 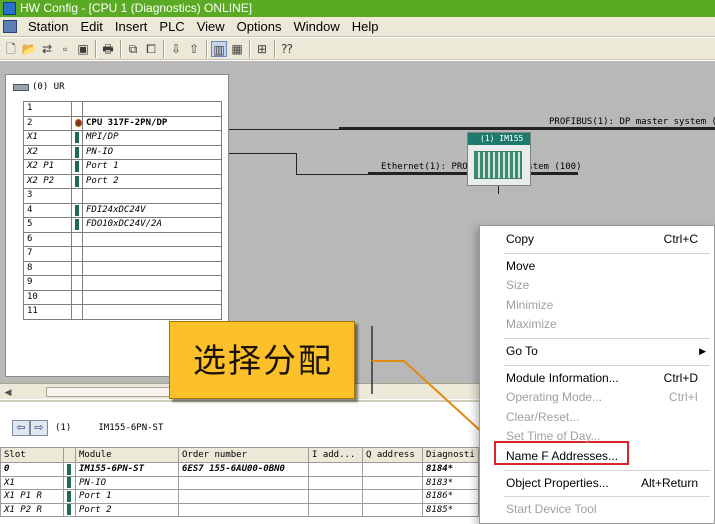 I want to click on detail-station-name: IM155-6PN-ST, so click(x=131, y=428).